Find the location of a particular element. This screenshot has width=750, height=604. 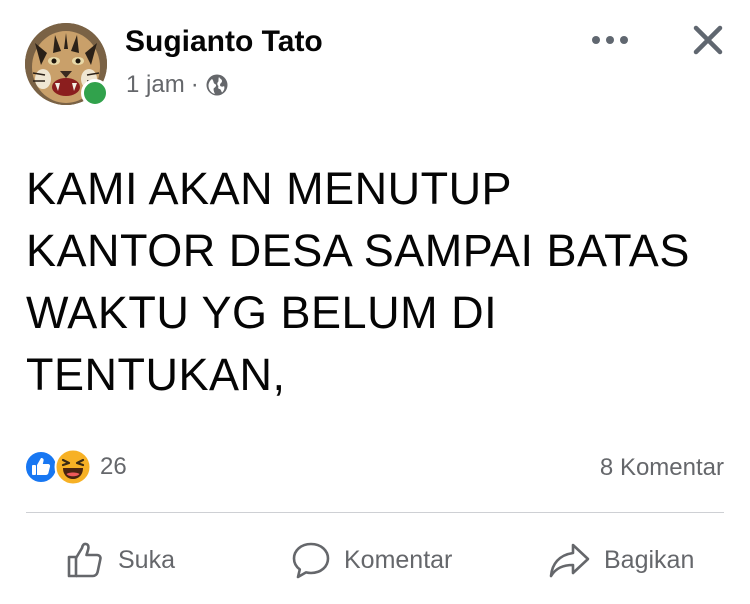

divider is located at coordinates (375, 512).